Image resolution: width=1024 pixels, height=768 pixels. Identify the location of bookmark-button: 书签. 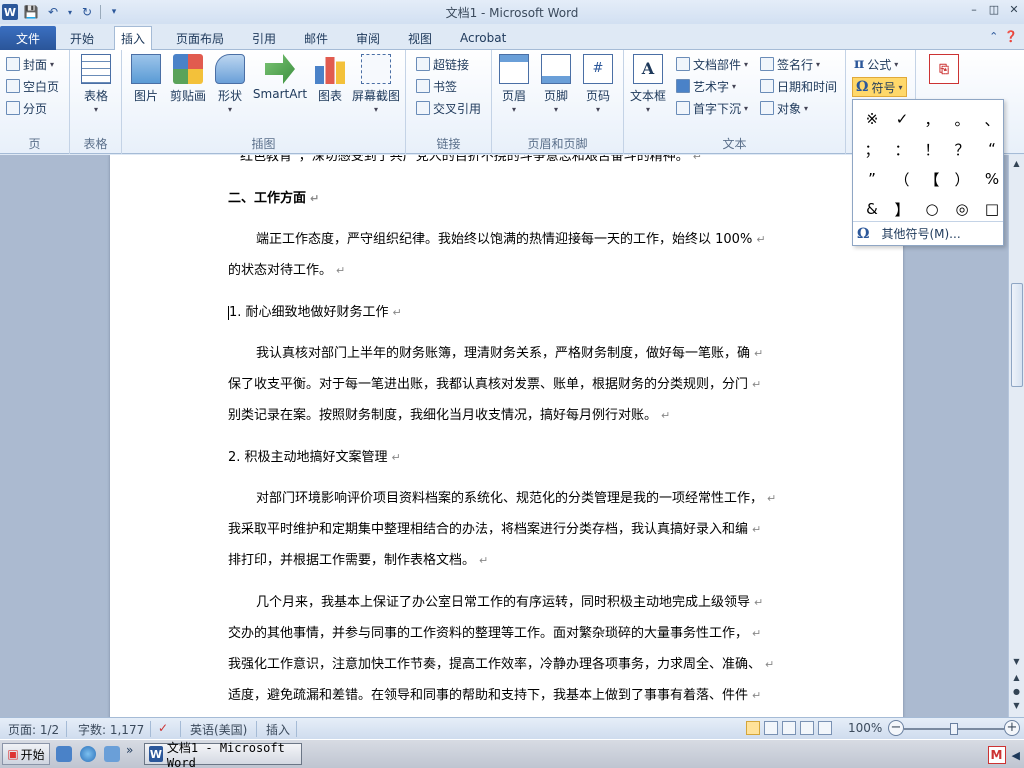
(436, 86).